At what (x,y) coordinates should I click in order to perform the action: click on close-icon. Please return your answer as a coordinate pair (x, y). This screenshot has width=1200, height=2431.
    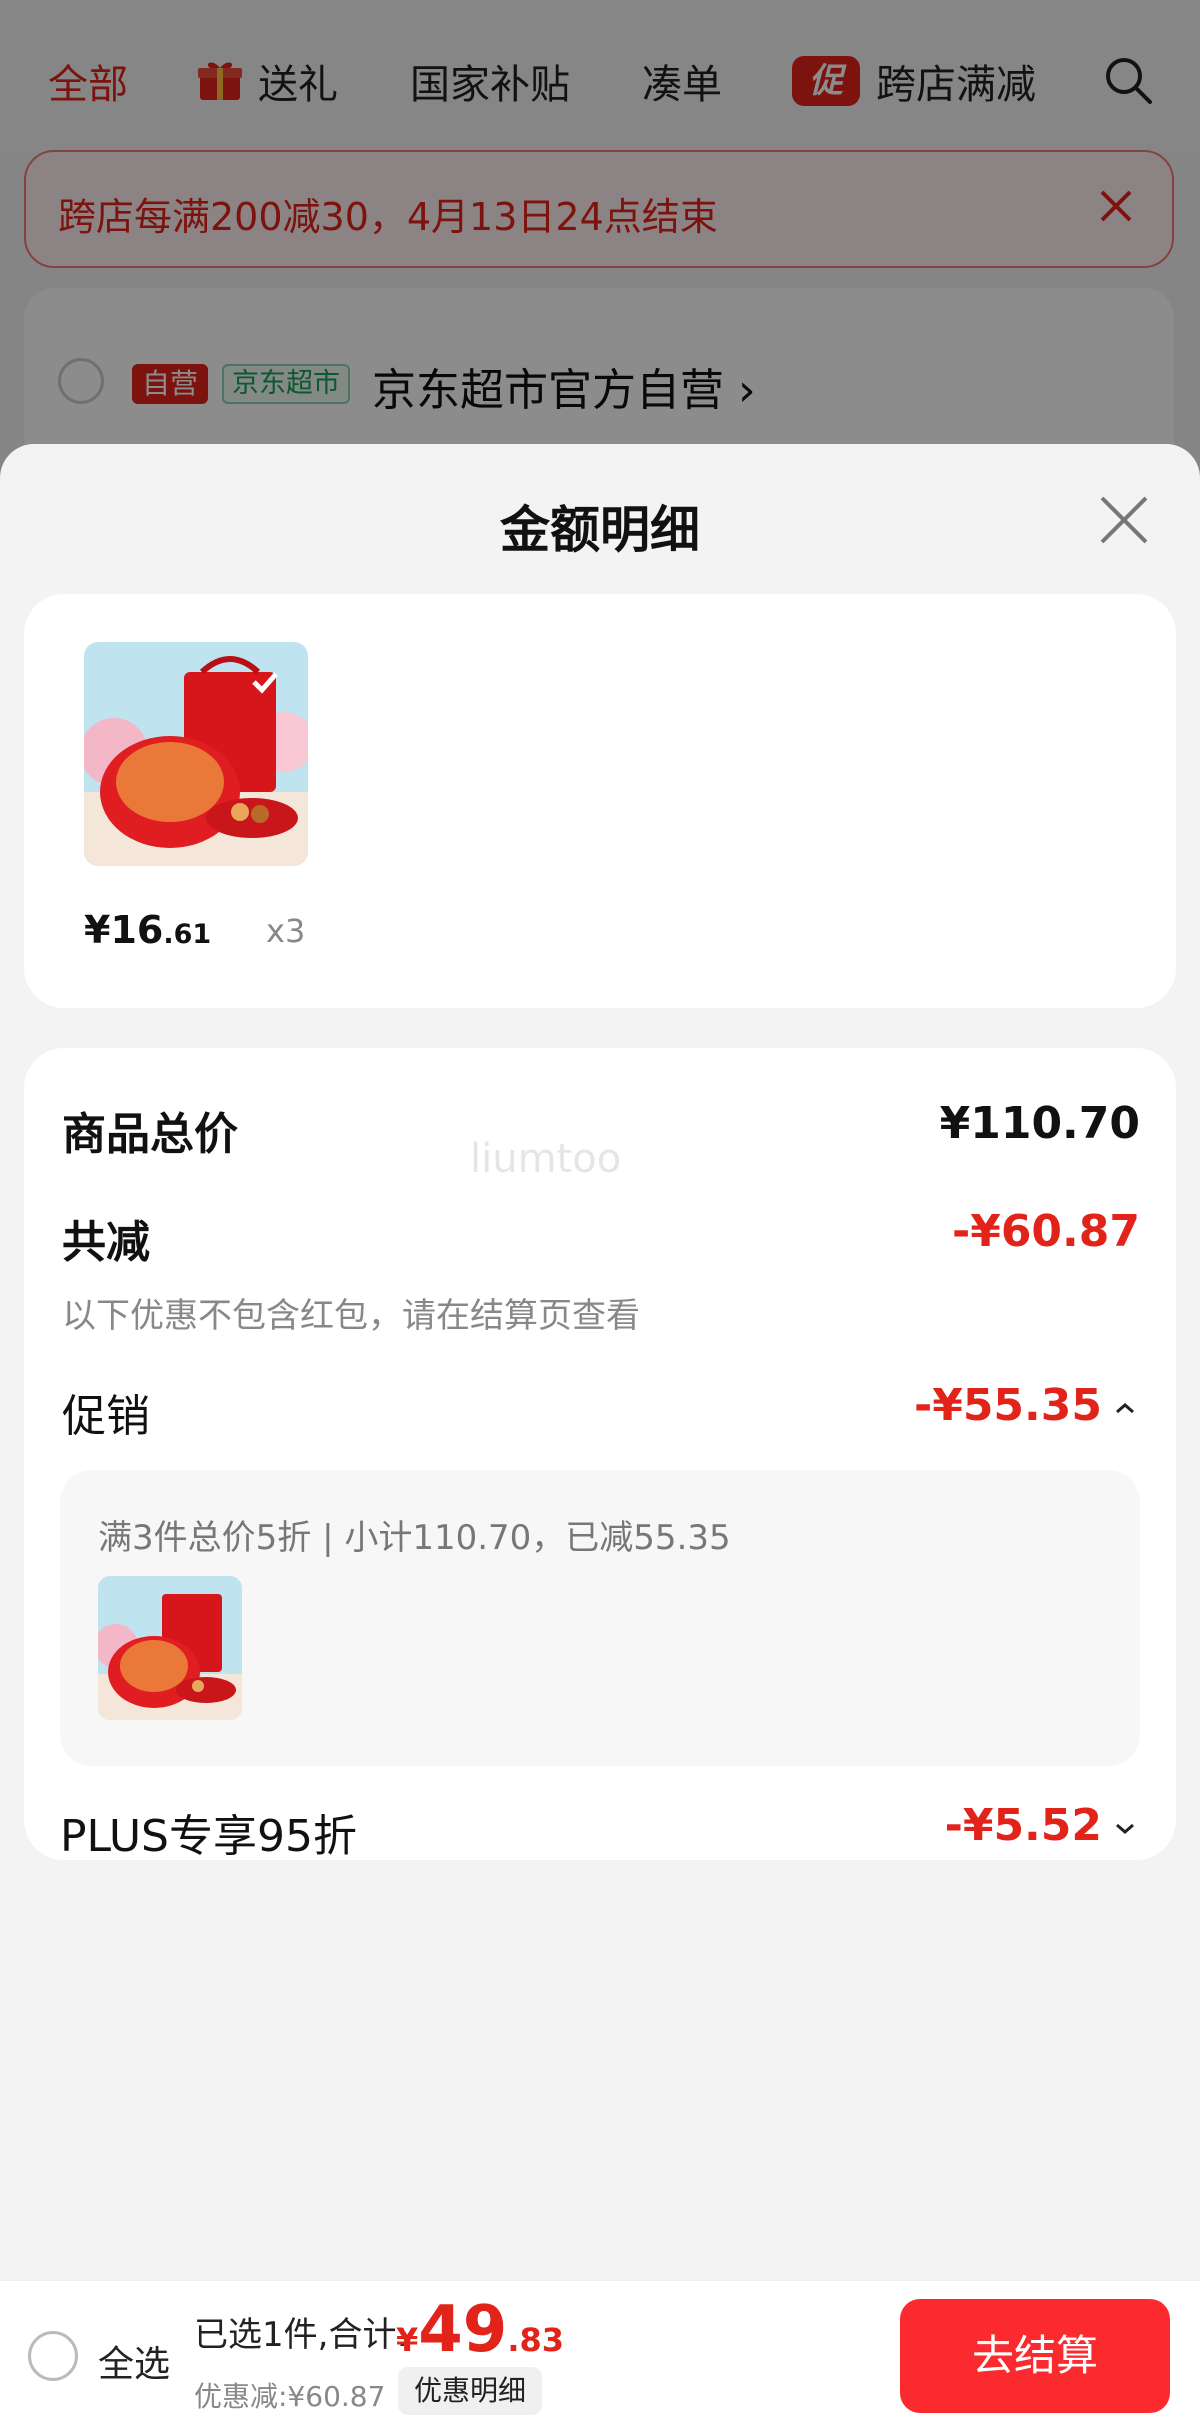
    Looking at the image, I should click on (1124, 520).